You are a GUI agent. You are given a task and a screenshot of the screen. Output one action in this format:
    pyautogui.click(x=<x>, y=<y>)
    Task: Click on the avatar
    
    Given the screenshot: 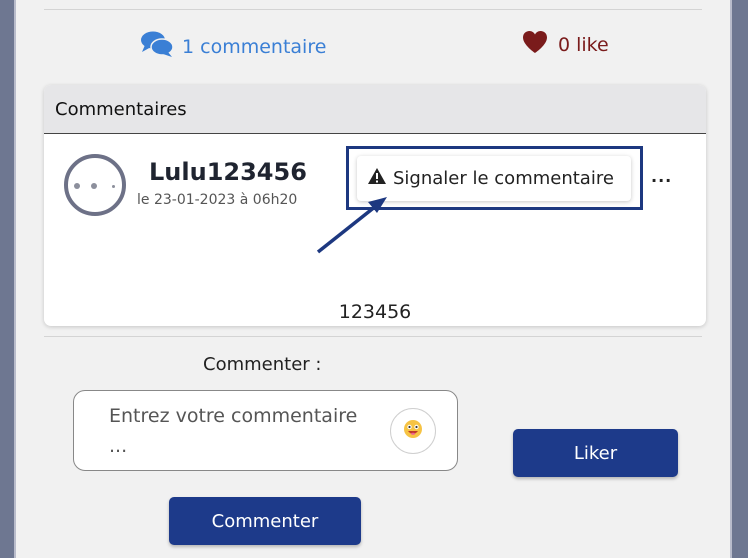 What is the action you would take?
    pyautogui.click(x=95, y=185)
    